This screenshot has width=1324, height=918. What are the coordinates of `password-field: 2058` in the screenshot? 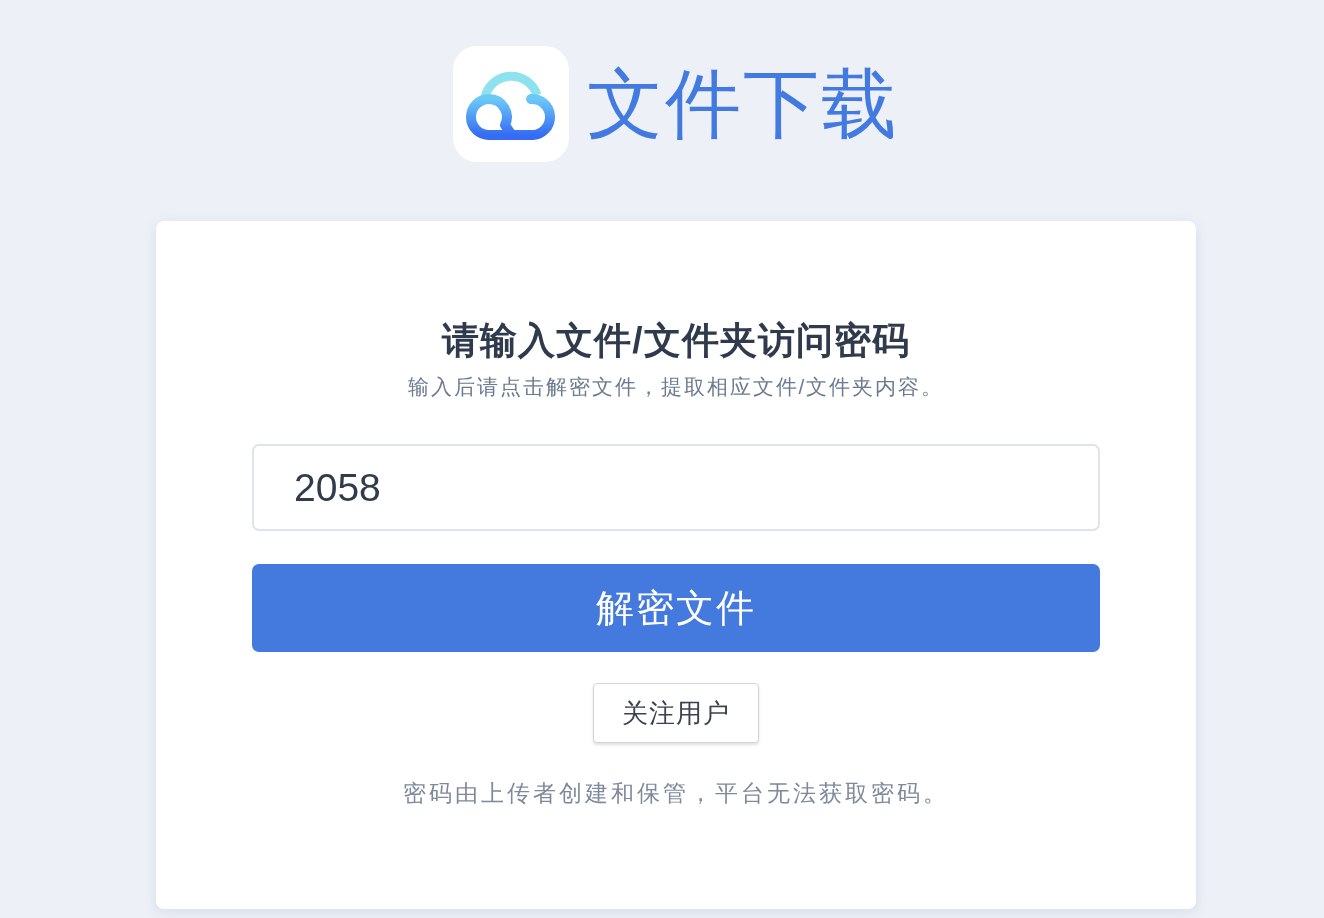 It's located at (676, 487).